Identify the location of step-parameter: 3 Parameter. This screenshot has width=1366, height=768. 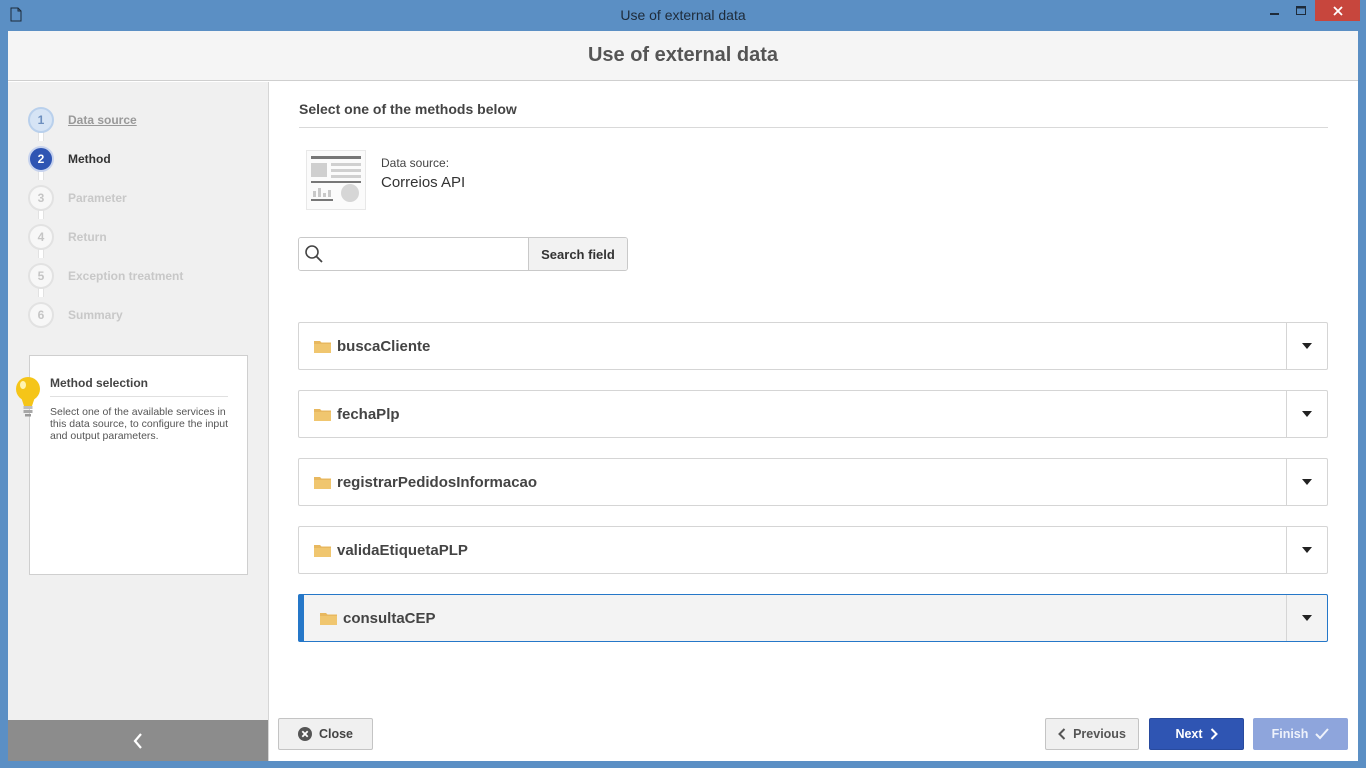
(143, 198).